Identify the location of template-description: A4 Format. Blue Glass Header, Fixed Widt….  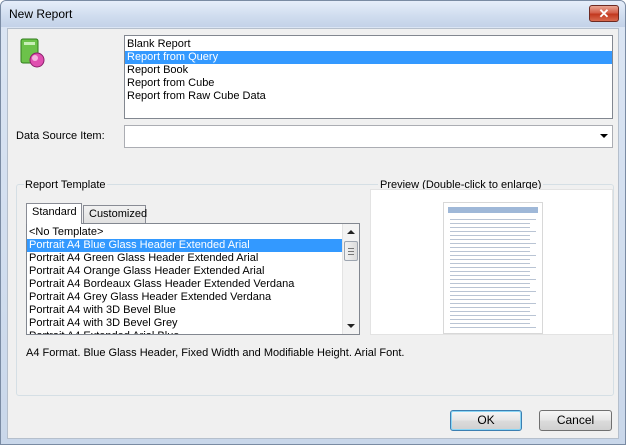
(215, 353).